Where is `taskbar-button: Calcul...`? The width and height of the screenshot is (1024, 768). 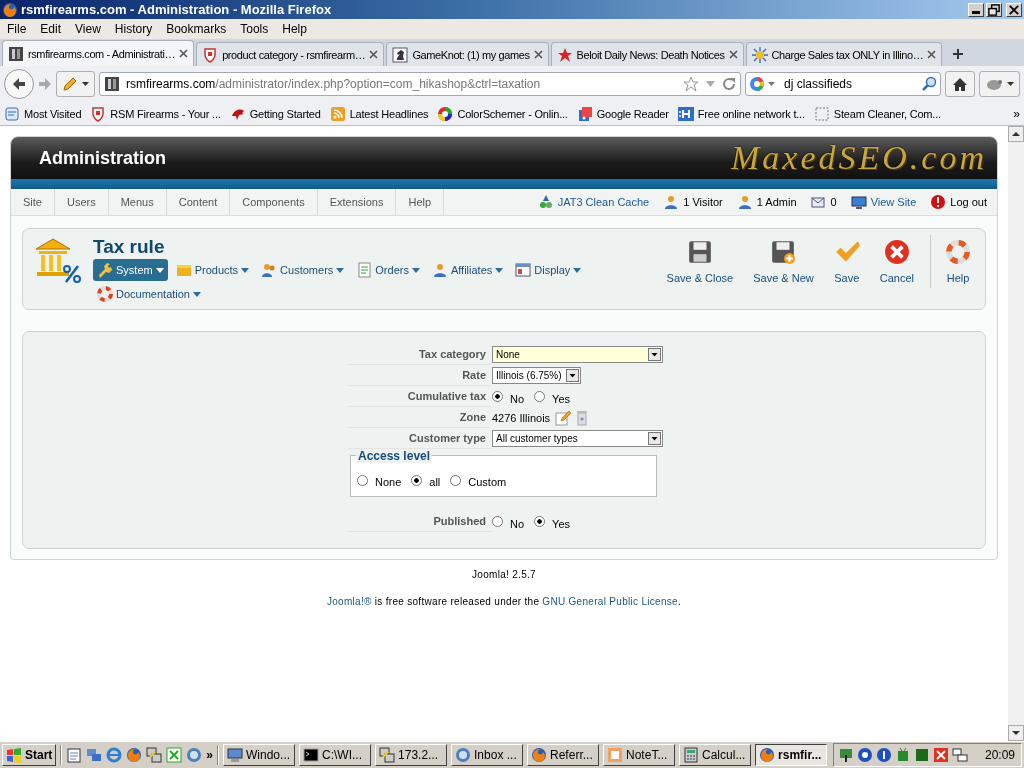
taskbar-button: Calcul... is located at coordinates (715, 755).